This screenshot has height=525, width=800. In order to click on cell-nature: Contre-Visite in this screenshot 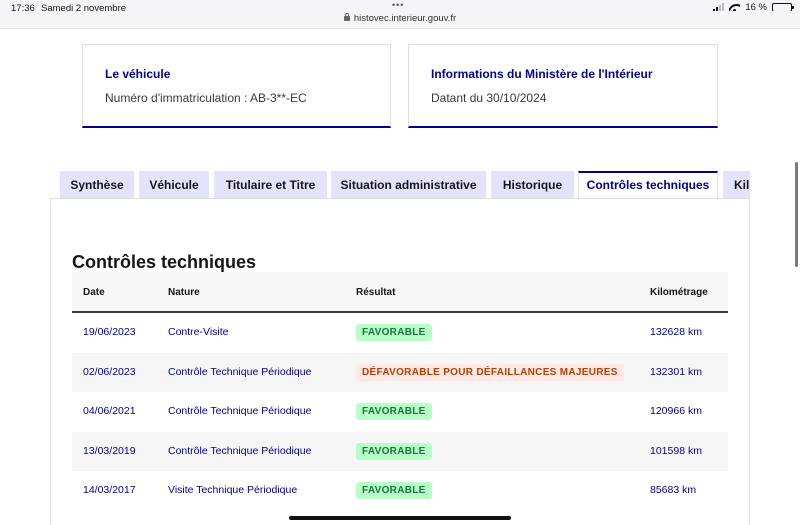, I will do `click(198, 332)`.